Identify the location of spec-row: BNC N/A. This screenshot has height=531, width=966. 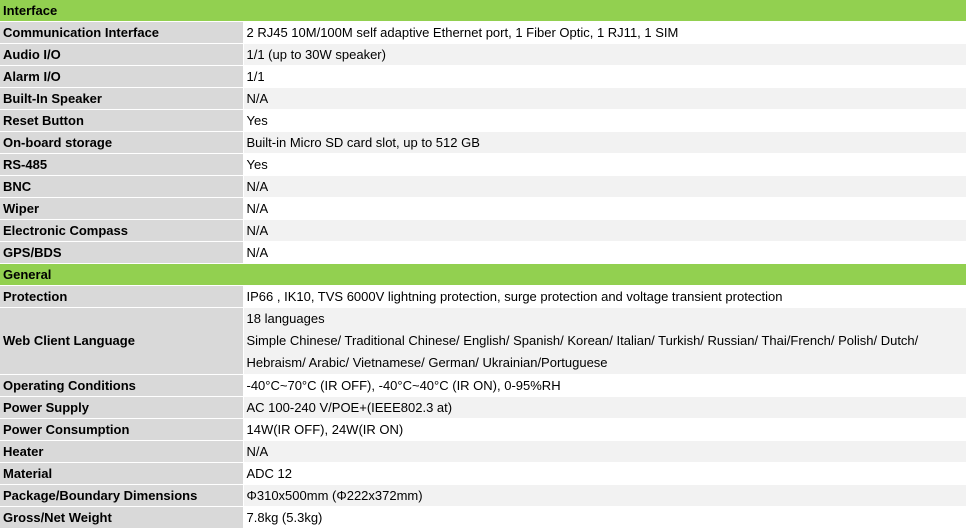
(483, 186).